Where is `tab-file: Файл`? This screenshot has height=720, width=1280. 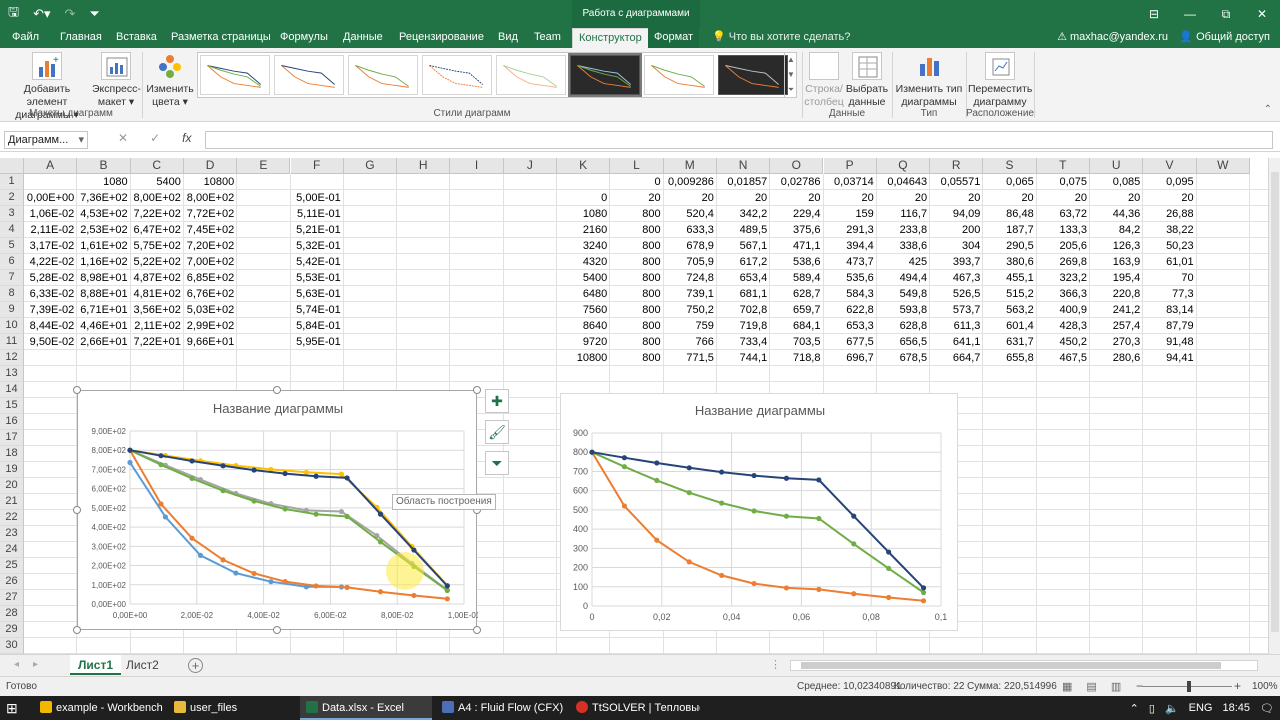 tab-file: Файл is located at coordinates (25, 38).